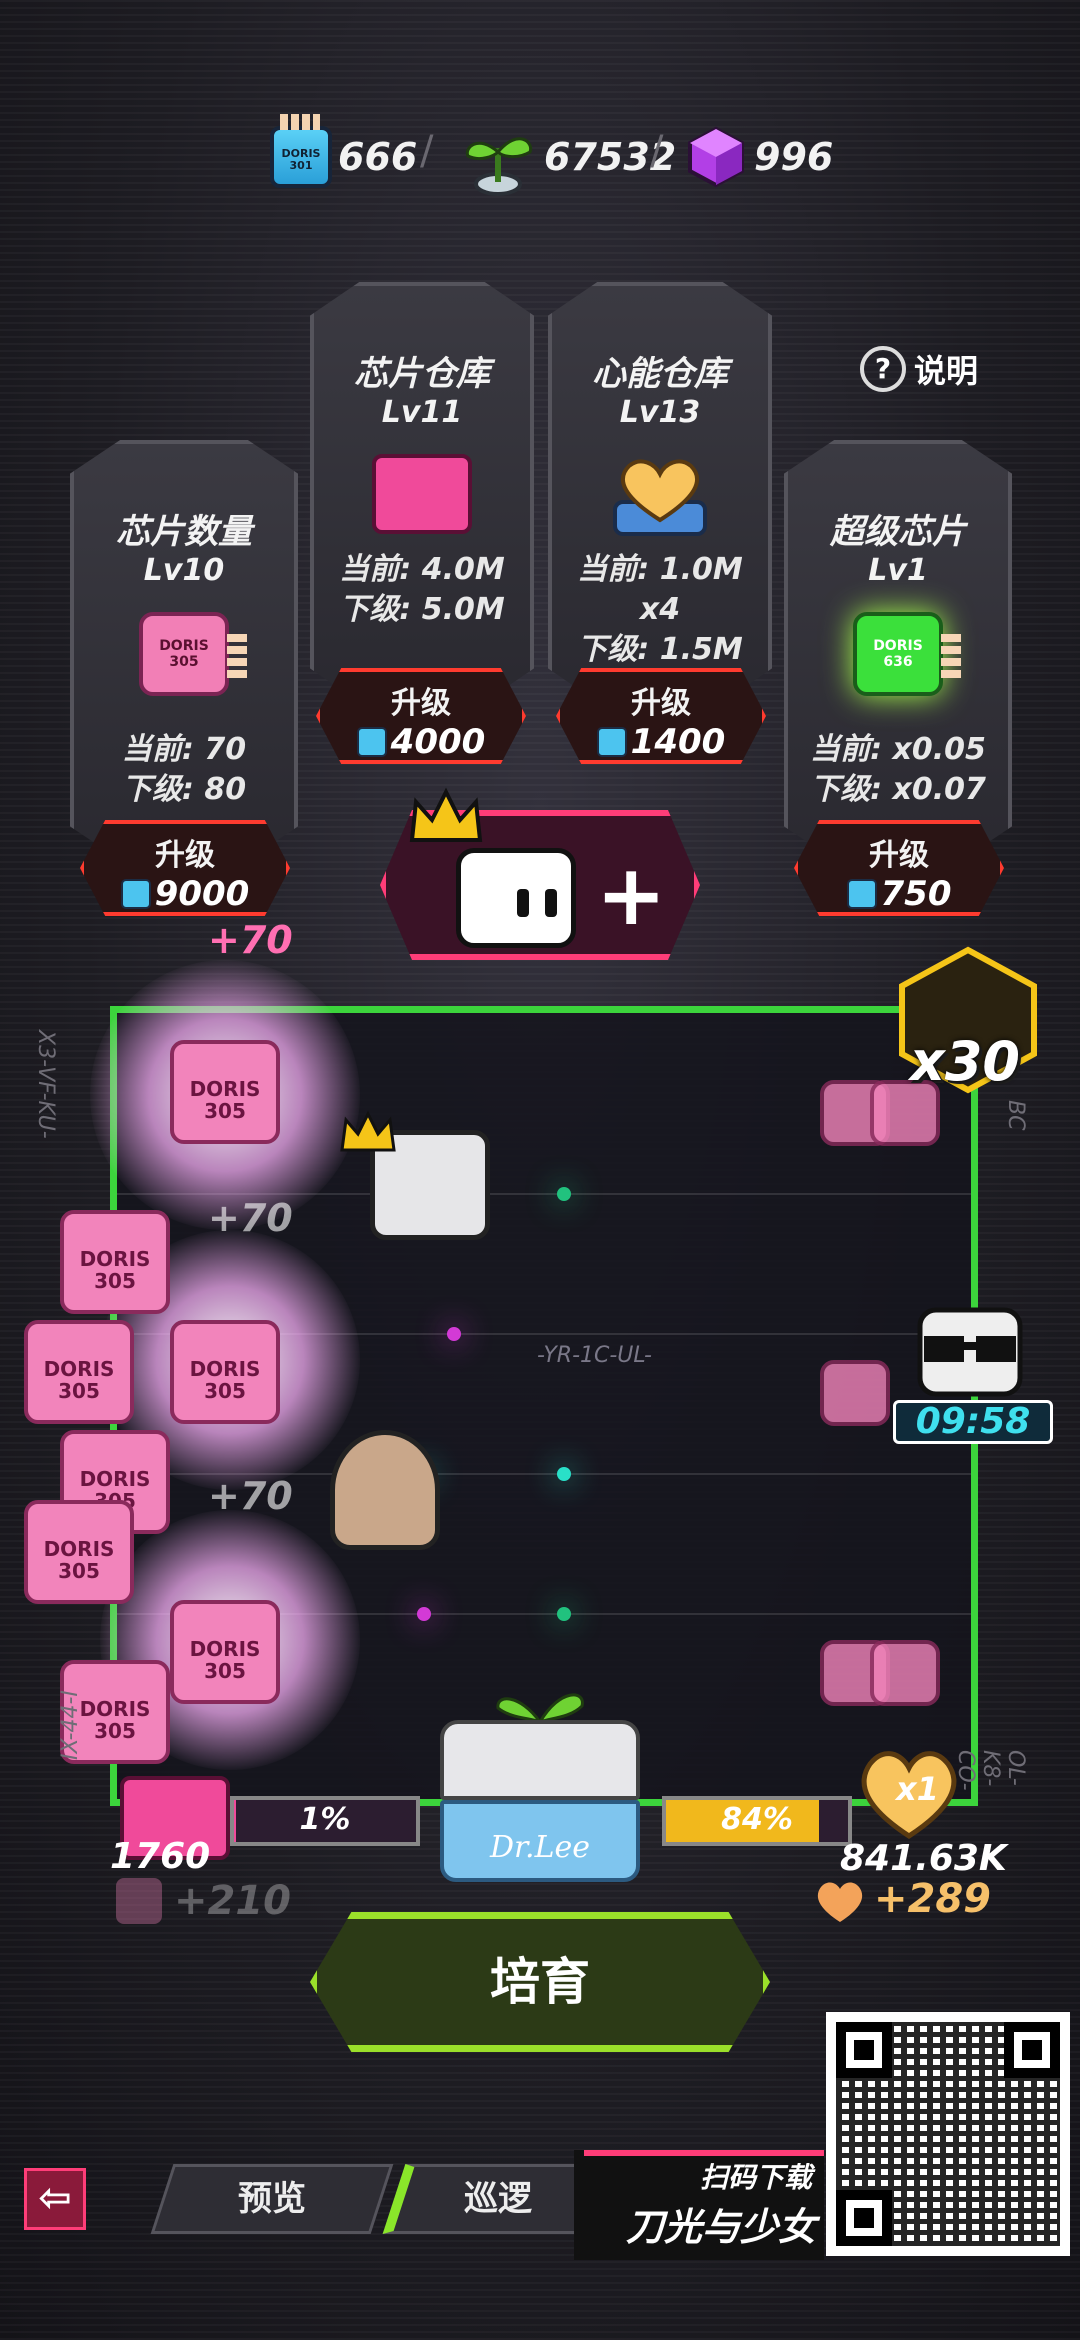 The width and height of the screenshot is (1080, 2340). I want to click on chip-storage-count: 1760, so click(160, 1856).